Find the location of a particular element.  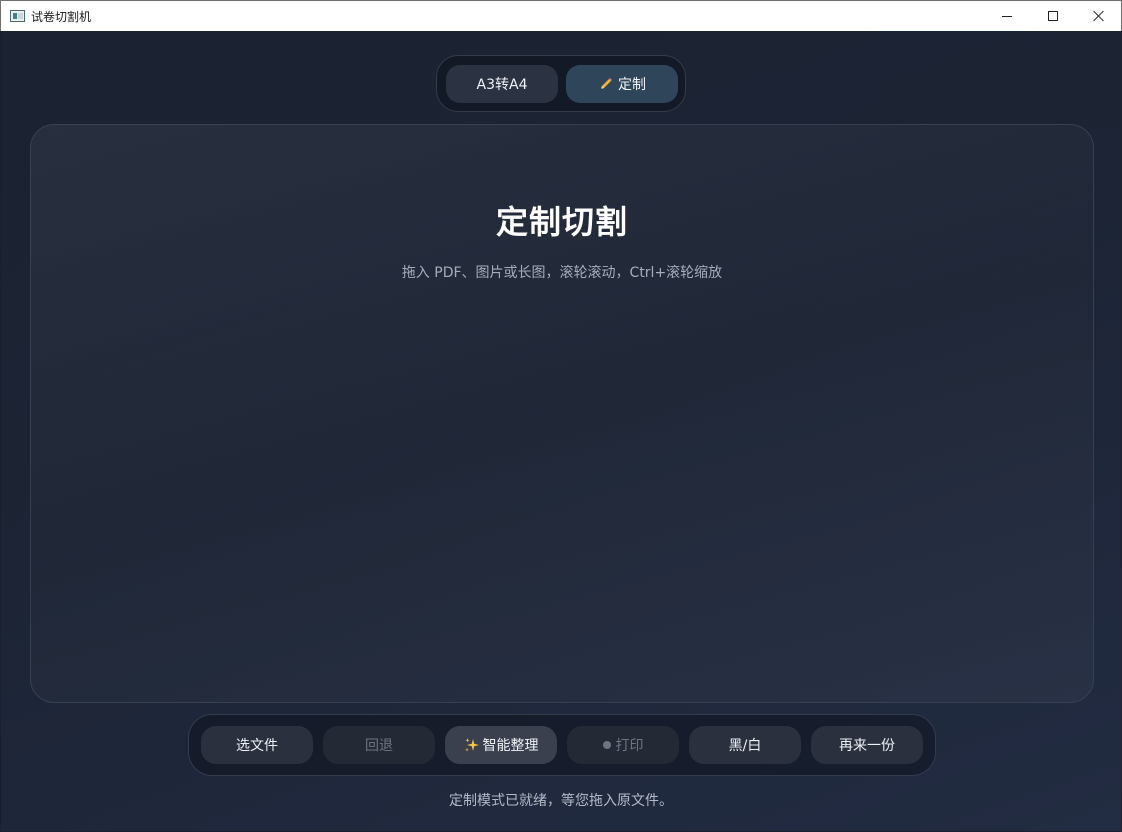

minimize-icon is located at coordinates (1007, 16).